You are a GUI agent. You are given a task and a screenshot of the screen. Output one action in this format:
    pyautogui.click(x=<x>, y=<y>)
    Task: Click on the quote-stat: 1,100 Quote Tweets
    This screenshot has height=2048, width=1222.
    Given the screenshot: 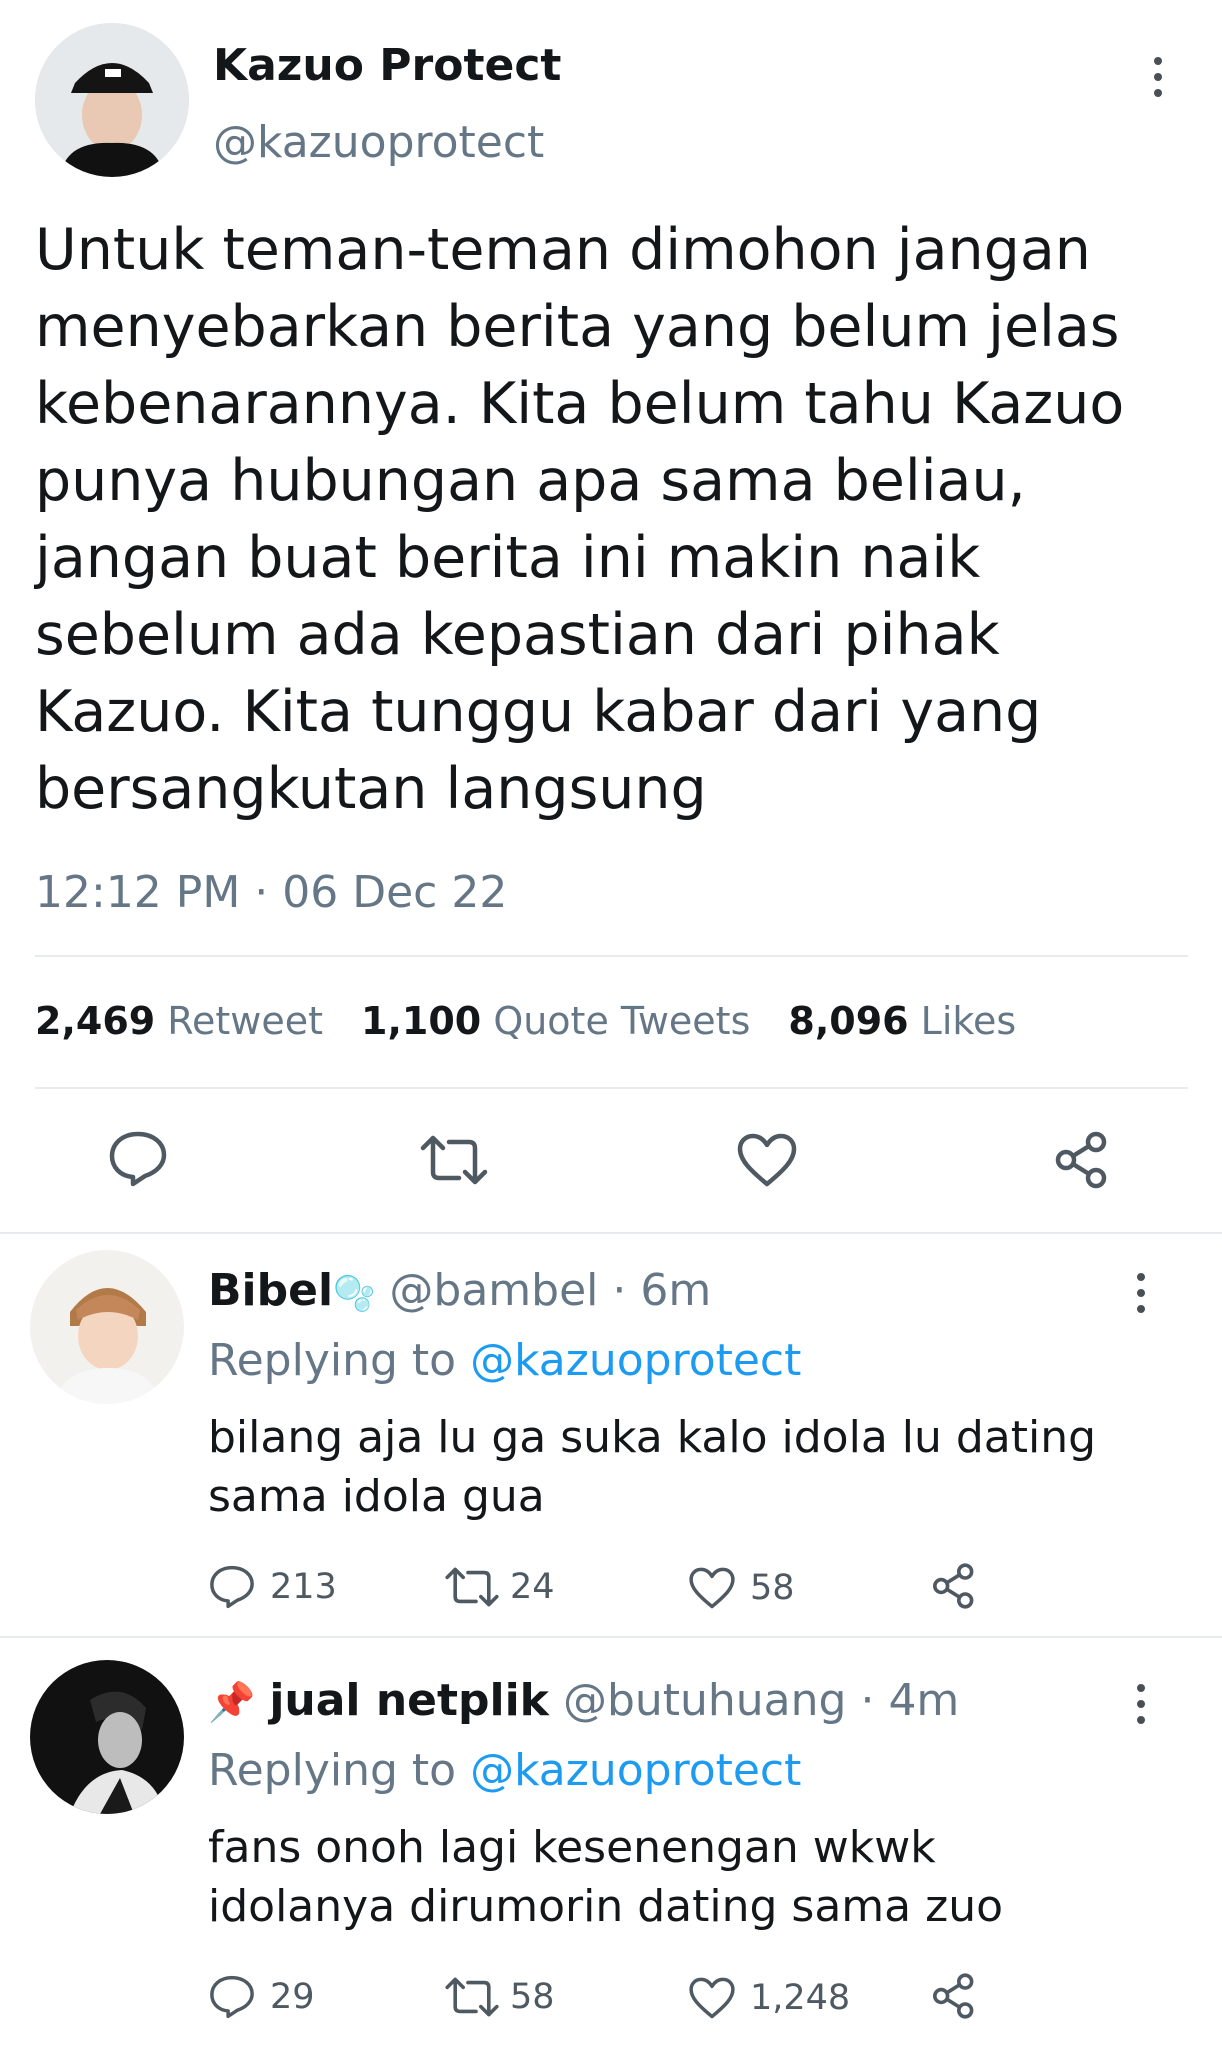 What is the action you would take?
    pyautogui.click(x=555, y=1021)
    